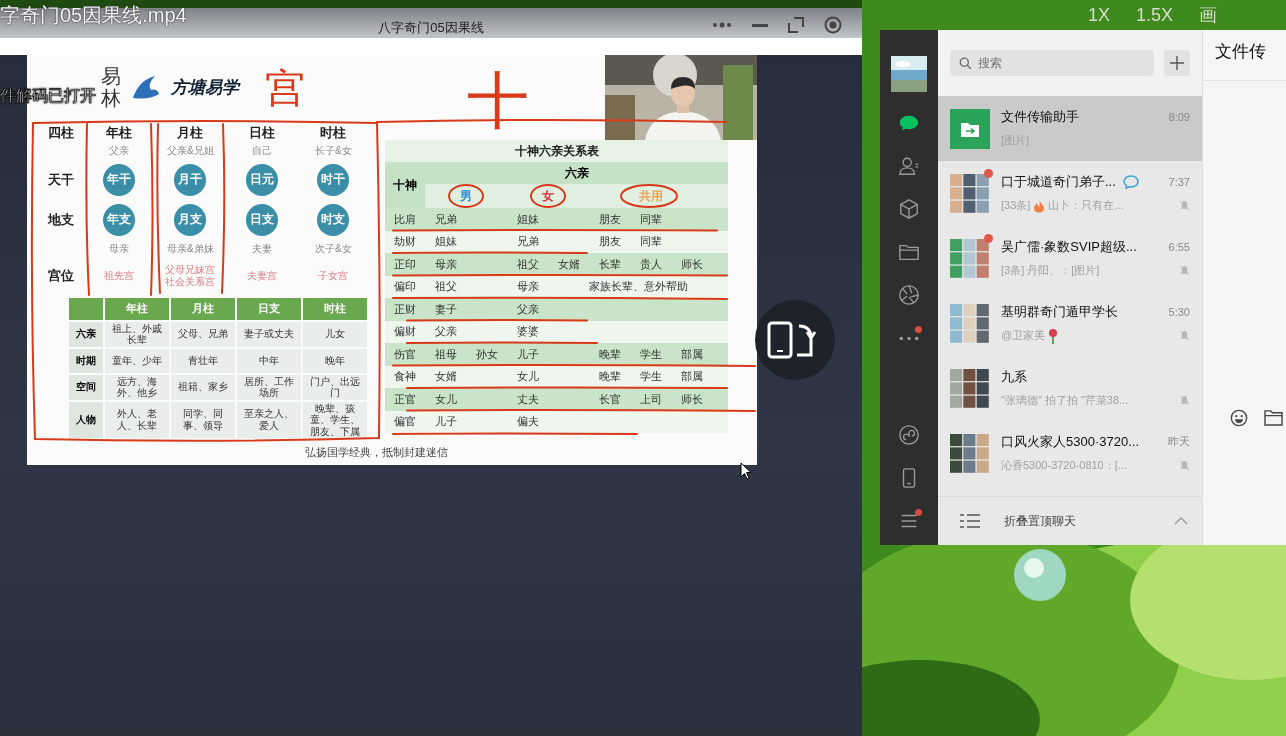  Describe the element at coordinates (1179, 116) in the screenshot. I see `chat-time: 8:09` at that location.